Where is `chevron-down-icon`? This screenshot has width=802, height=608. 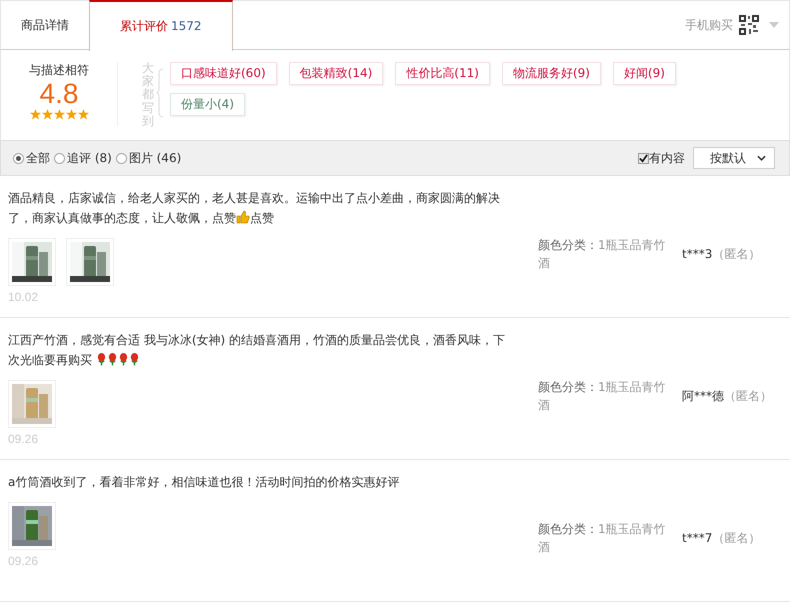 chevron-down-icon is located at coordinates (761, 158).